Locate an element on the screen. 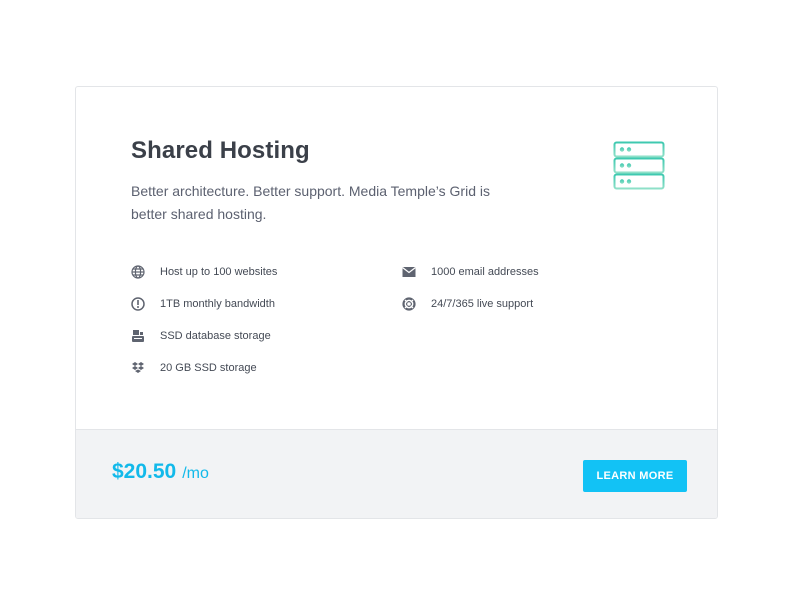 This screenshot has width=800, height=600. feature-item: 24/7/365 live support is located at coordinates (467, 304).